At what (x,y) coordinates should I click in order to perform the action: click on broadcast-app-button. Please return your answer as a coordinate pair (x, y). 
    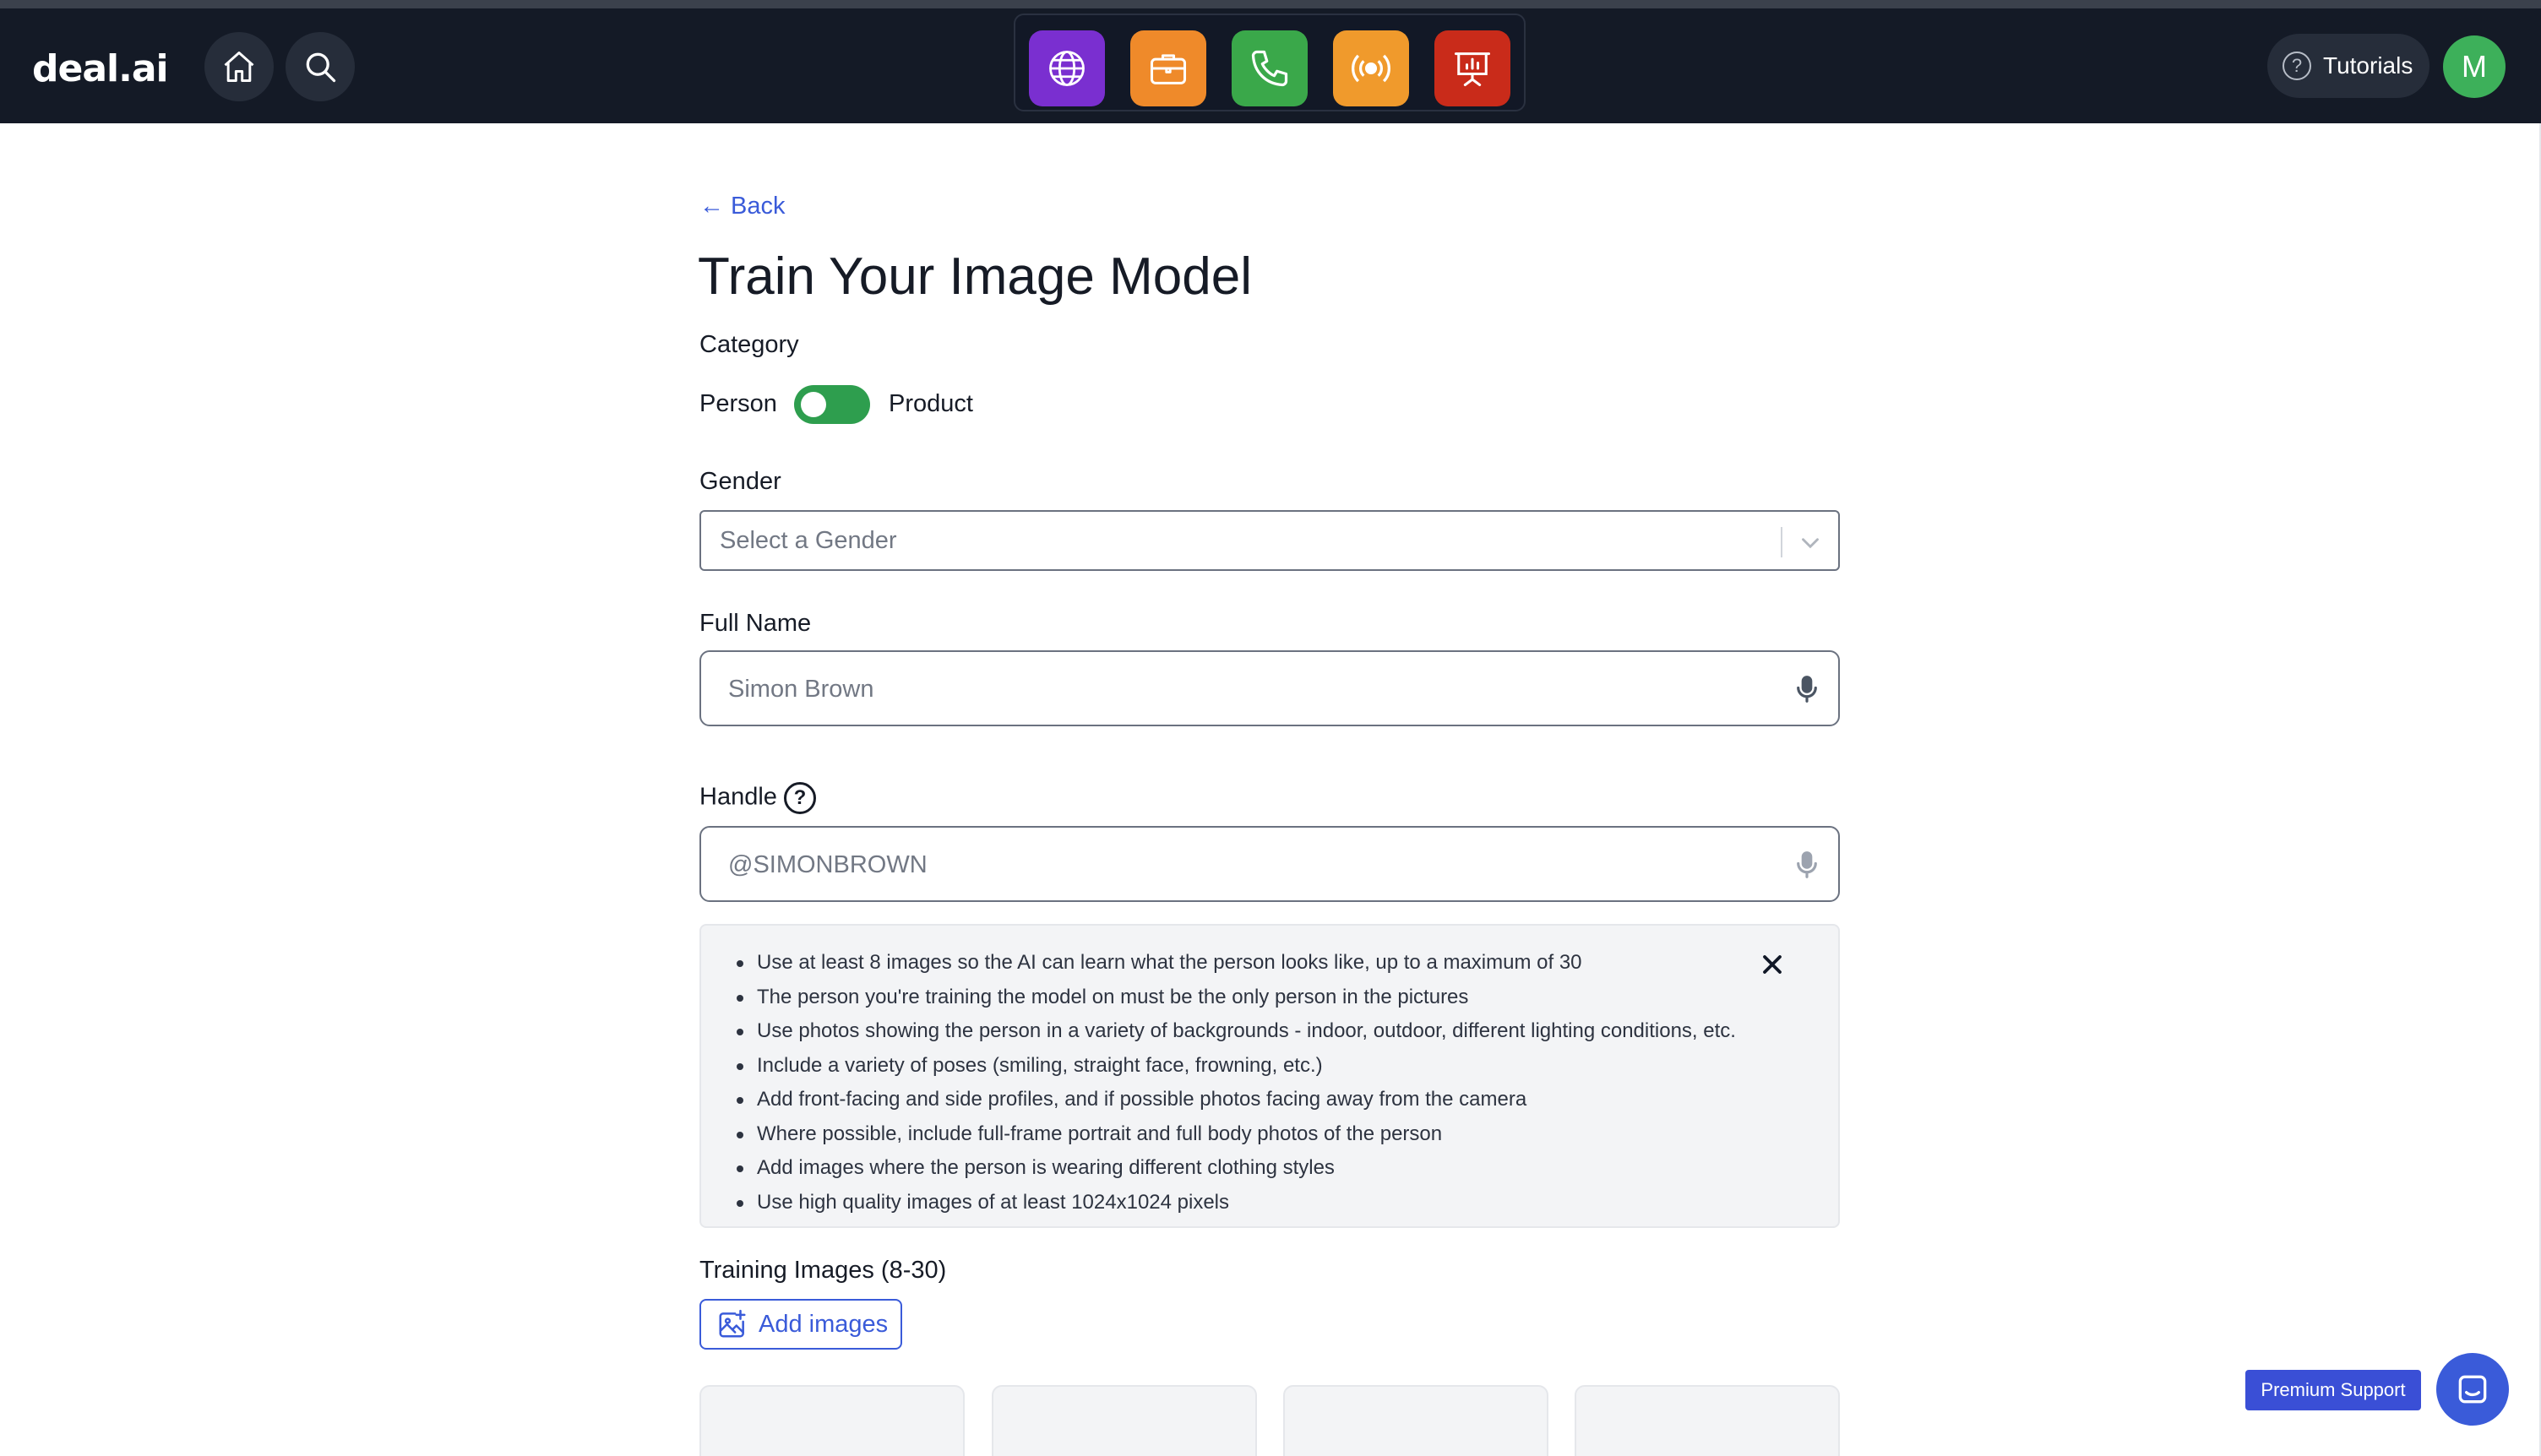
    Looking at the image, I should click on (1371, 68).